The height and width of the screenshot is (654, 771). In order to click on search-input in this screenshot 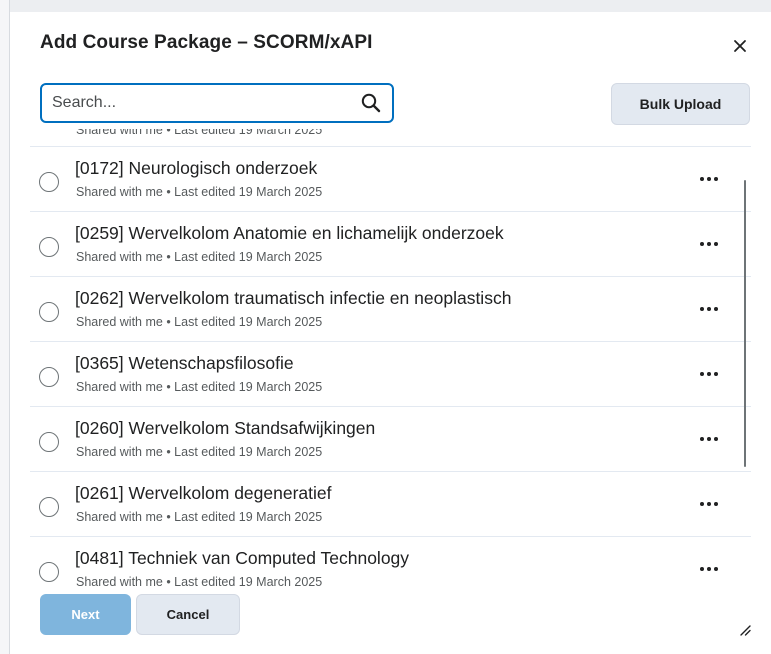, I will do `click(197, 103)`.